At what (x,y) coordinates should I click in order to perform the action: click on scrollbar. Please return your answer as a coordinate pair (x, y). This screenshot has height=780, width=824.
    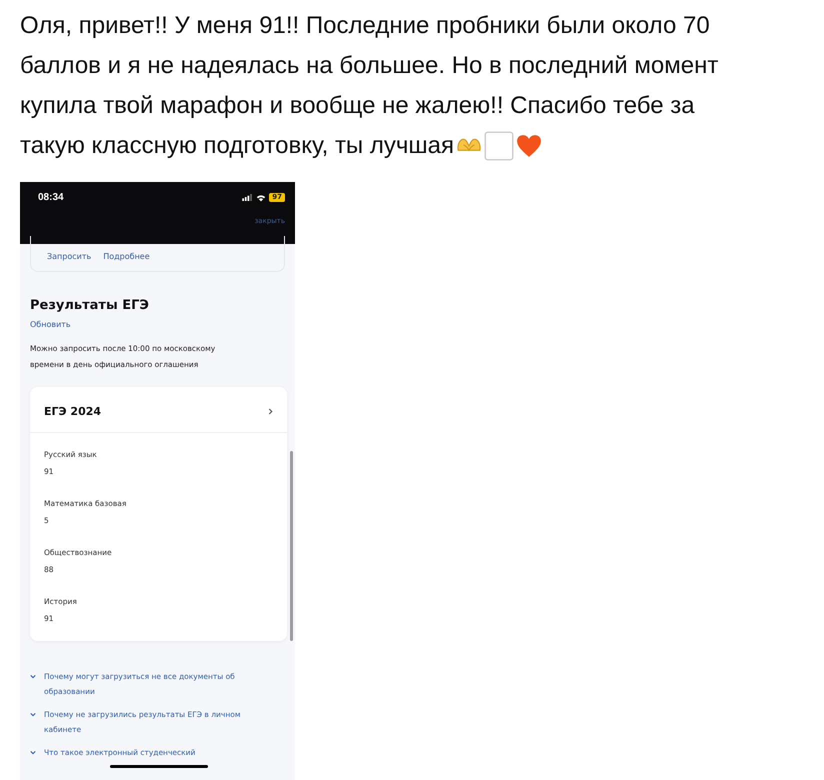
    Looking at the image, I should click on (291, 546).